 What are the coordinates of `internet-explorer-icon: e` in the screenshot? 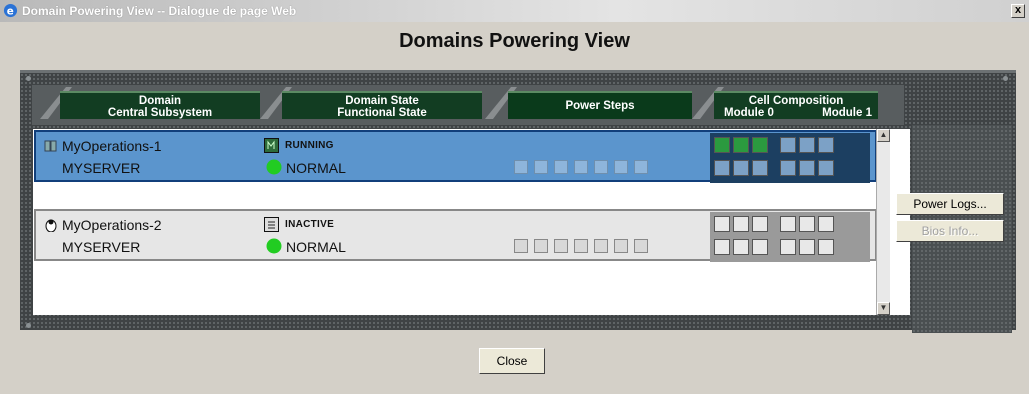 It's located at (10, 10).